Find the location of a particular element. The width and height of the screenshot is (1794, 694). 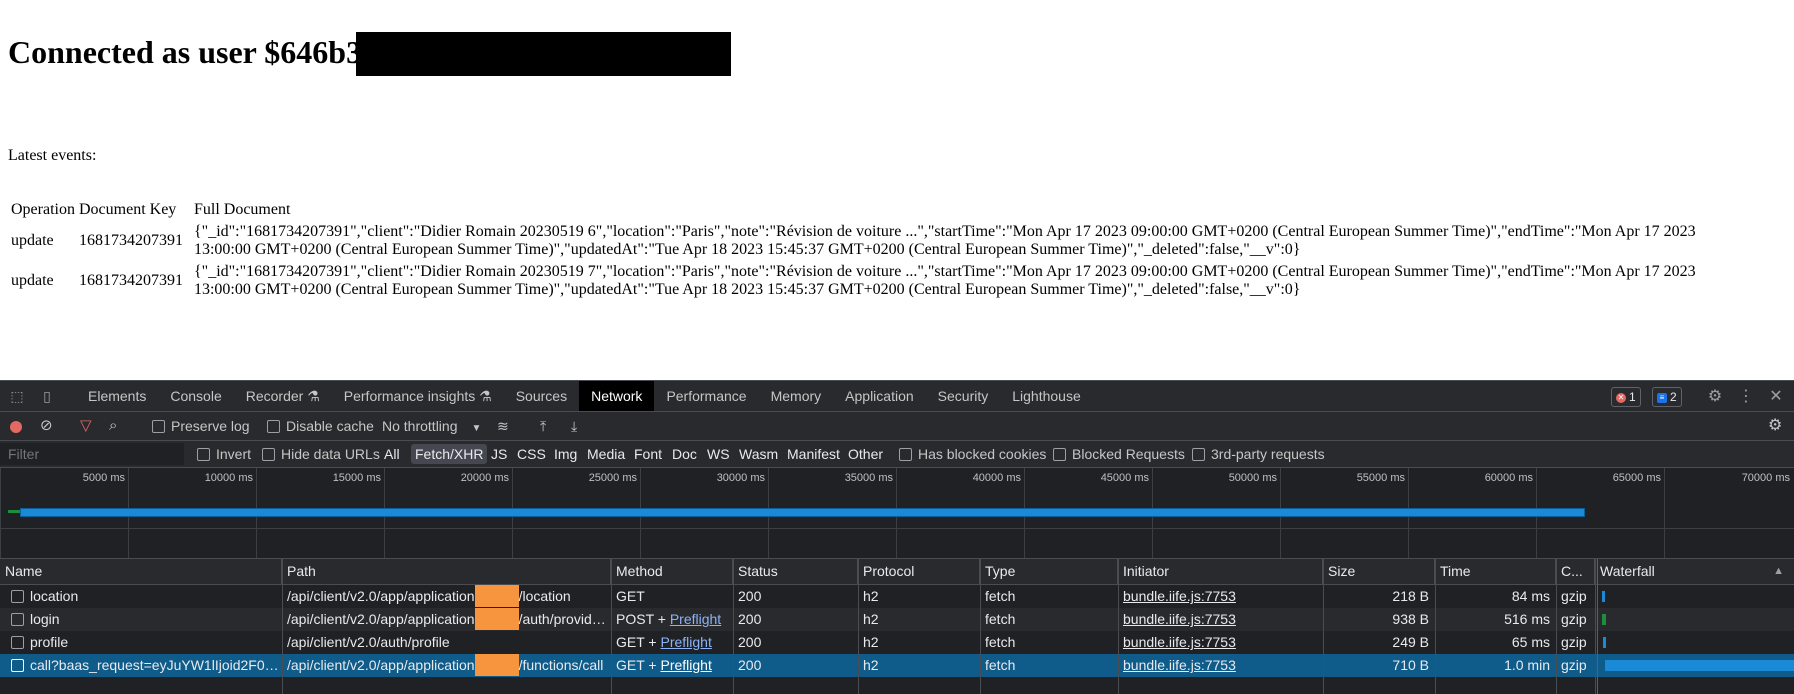

settings-gear-icon: ⚙ is located at coordinates (1715, 396).